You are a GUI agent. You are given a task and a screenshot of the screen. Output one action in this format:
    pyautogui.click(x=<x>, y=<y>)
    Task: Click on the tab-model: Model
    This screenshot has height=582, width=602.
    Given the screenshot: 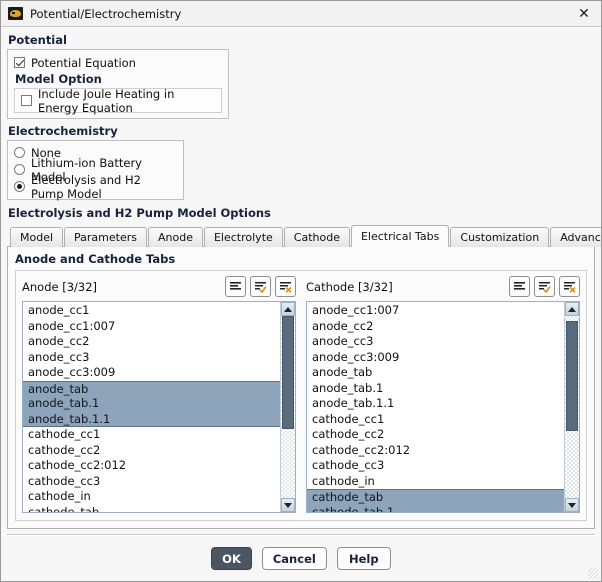 What is the action you would take?
    pyautogui.click(x=37, y=237)
    